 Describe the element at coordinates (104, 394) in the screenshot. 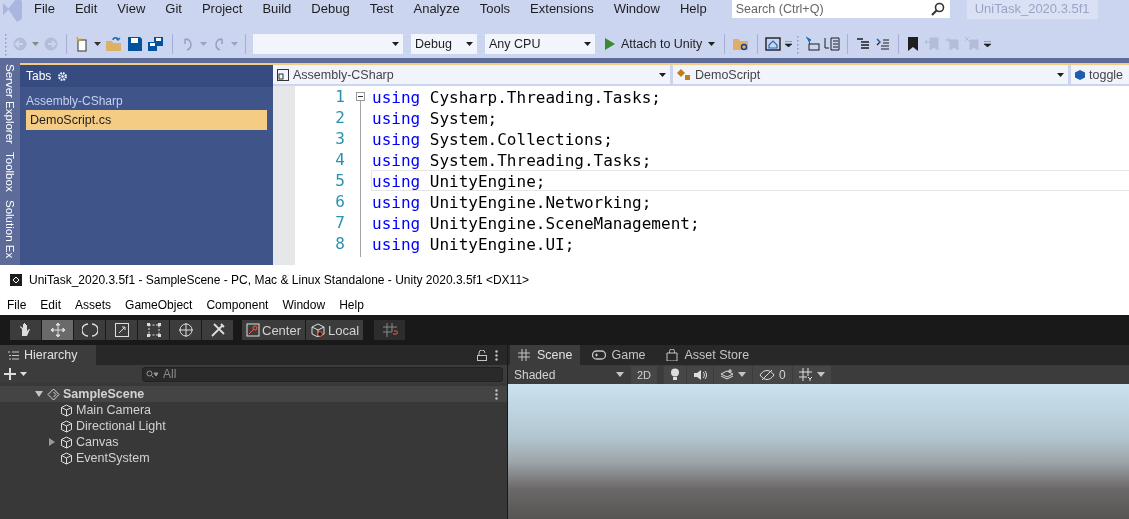

I see `scene-name: SampleScene` at that location.